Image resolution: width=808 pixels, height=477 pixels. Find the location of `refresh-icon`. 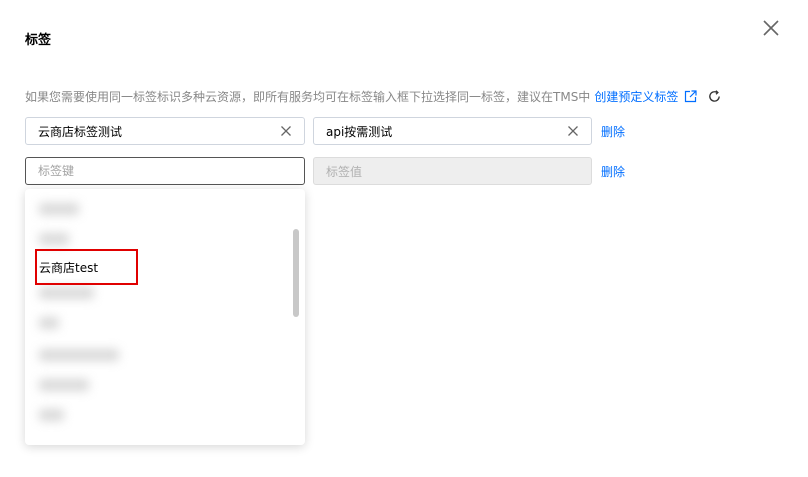

refresh-icon is located at coordinates (714, 96).